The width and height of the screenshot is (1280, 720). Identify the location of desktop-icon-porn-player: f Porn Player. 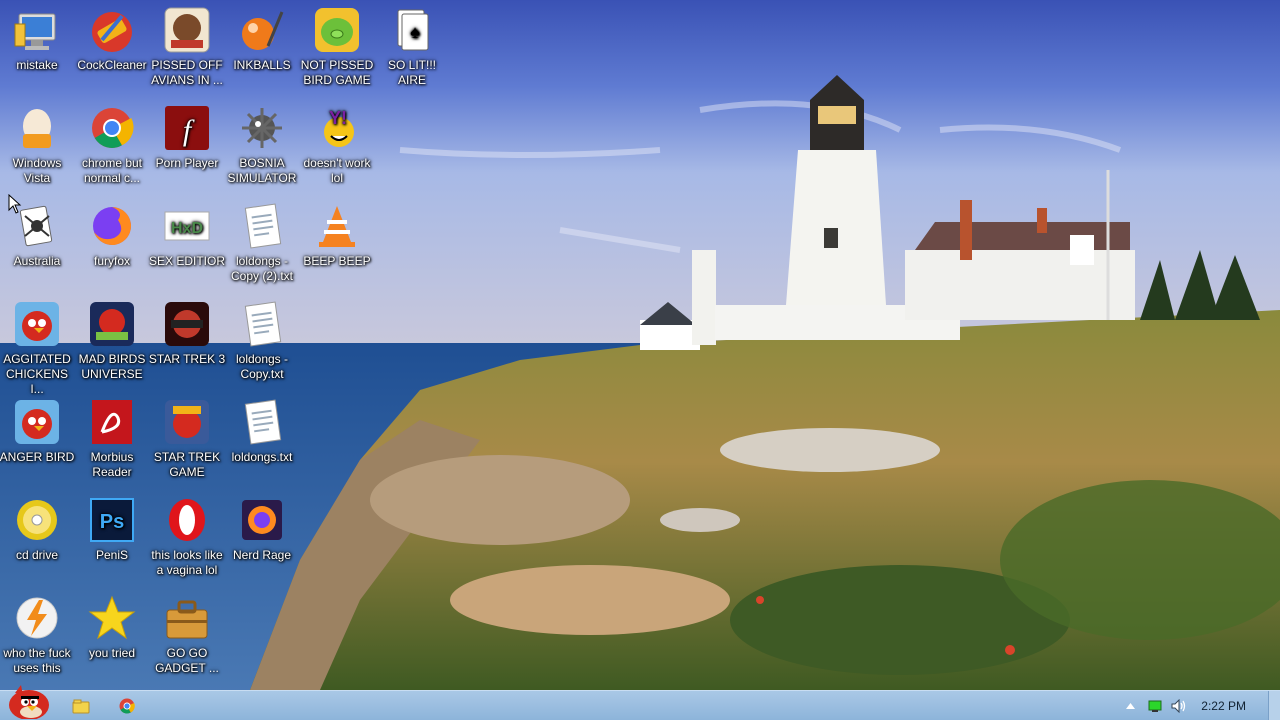
(187, 147).